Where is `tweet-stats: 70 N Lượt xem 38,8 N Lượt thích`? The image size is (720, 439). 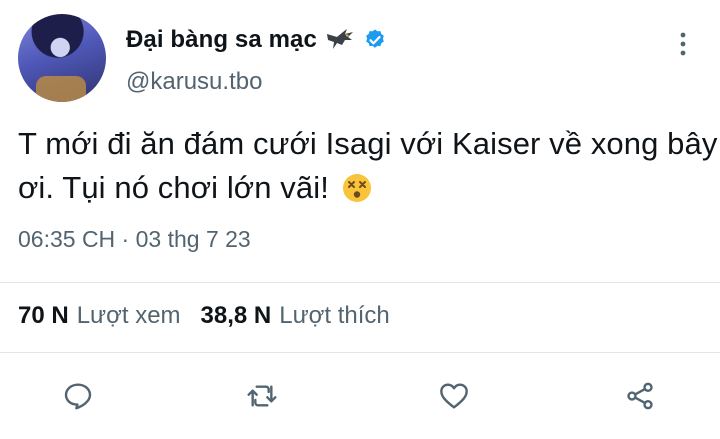 tweet-stats: 70 N Lượt xem 38,8 N Lượt thích is located at coordinates (210, 316).